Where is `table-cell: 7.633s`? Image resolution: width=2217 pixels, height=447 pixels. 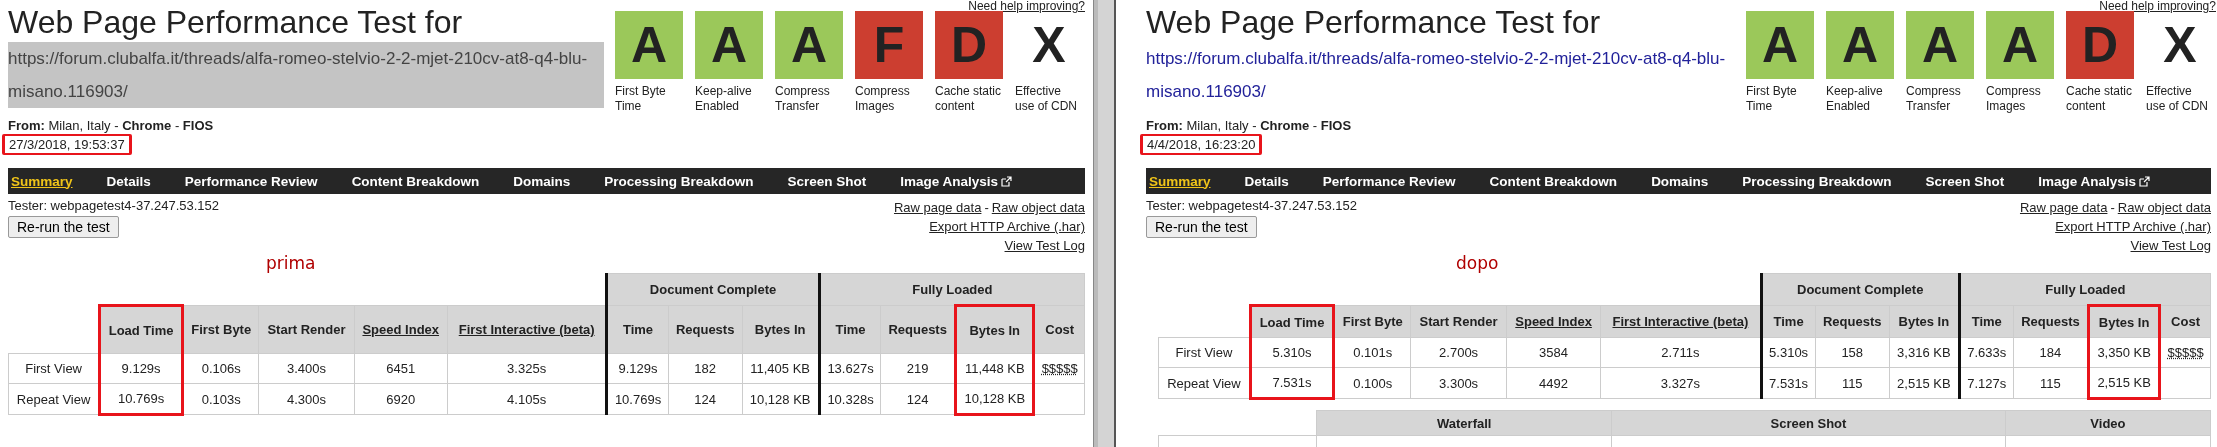 table-cell: 7.633s is located at coordinates (1986, 352).